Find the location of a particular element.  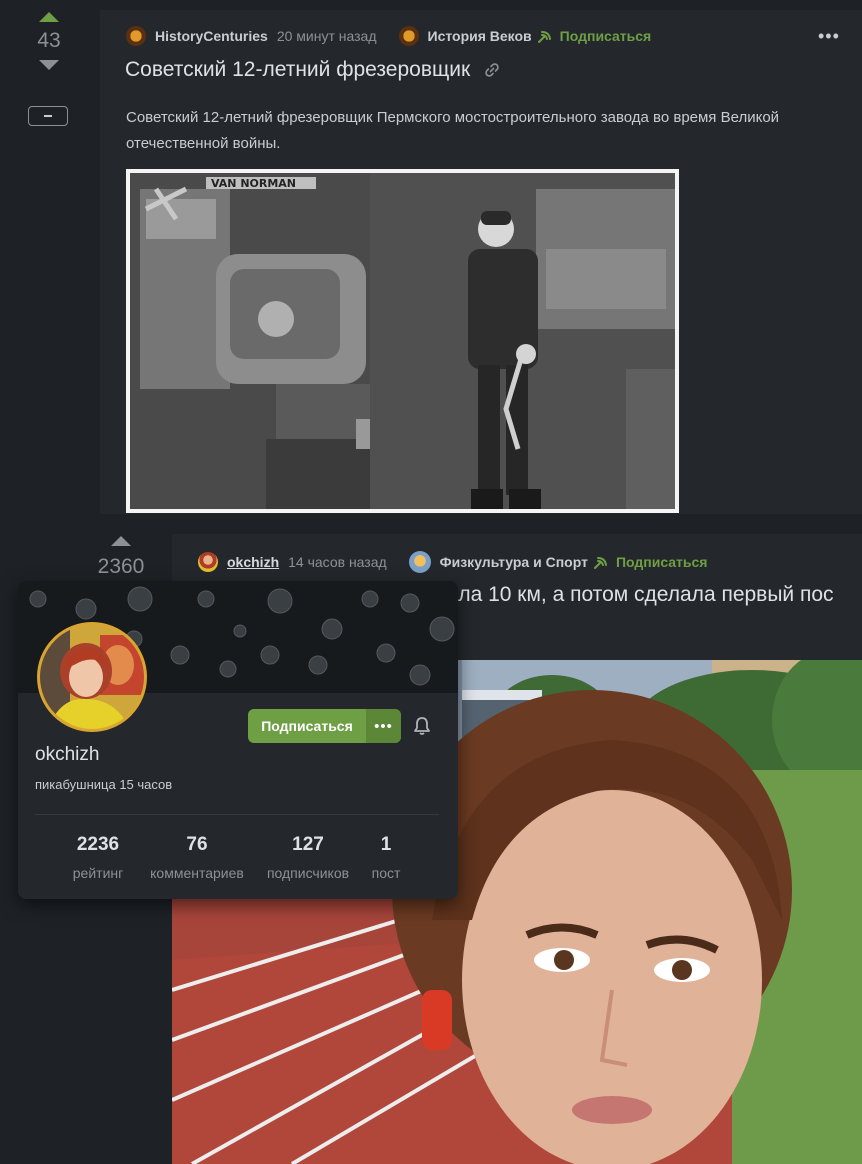

post1-vote-column: 43 is located at coordinates (49, 41).